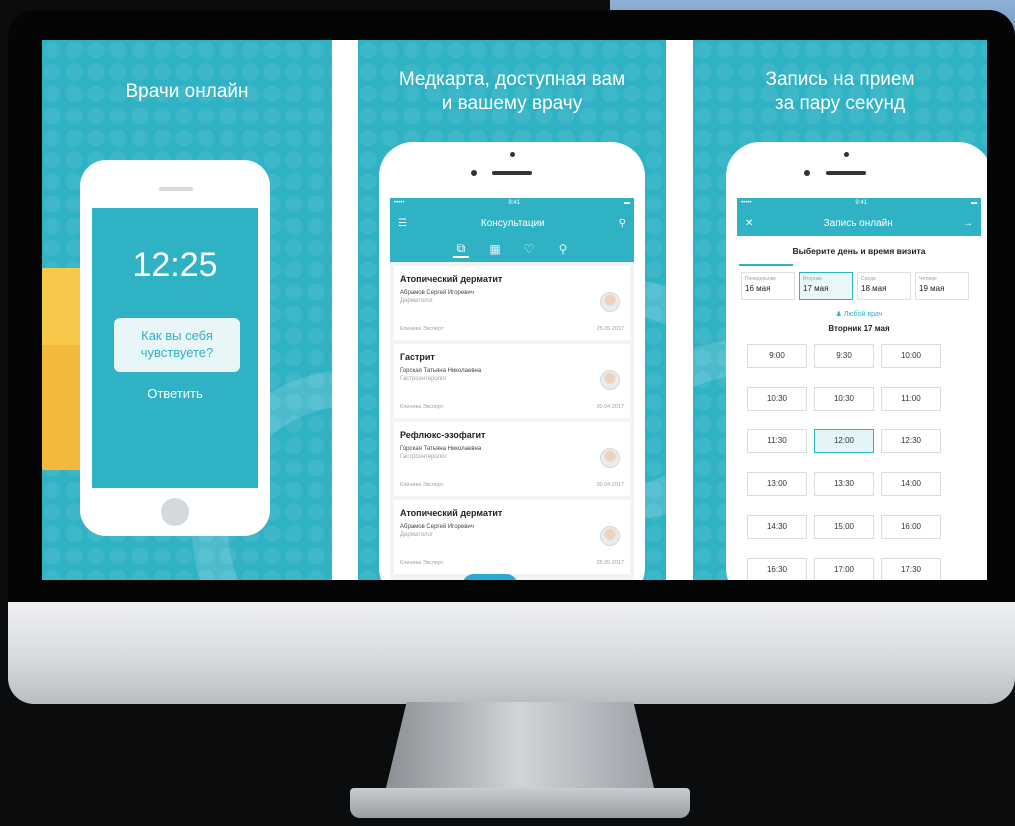 This screenshot has width=1015, height=826. Describe the element at coordinates (844, 568) in the screenshot. I see `time-slot: 17:00` at that location.